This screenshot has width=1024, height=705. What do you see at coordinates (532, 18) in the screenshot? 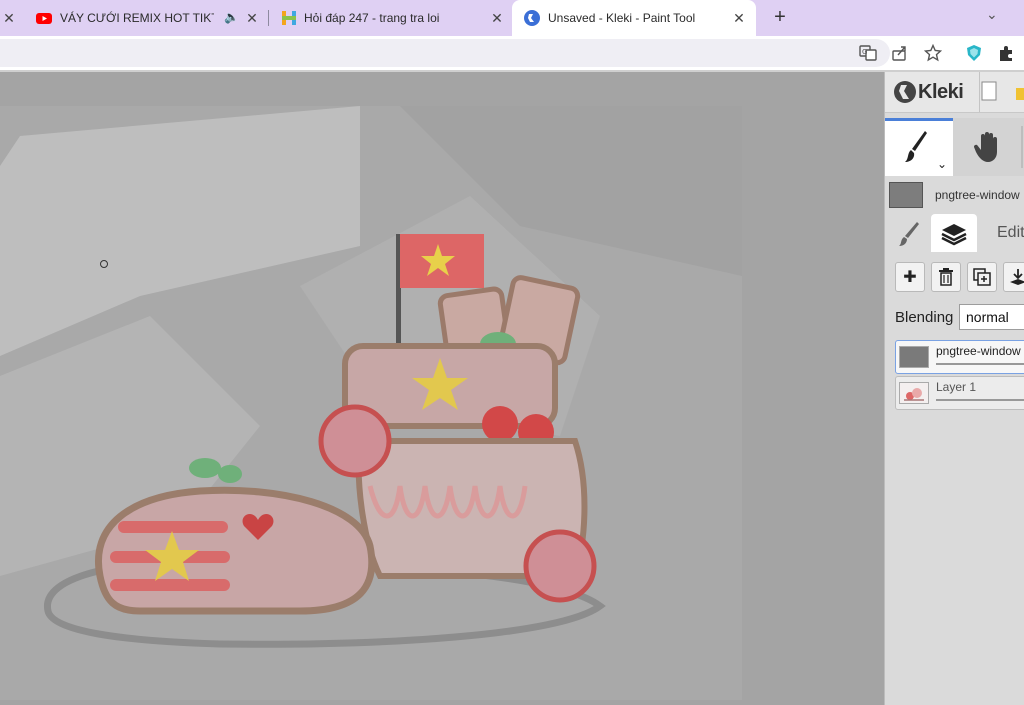
I see `kleki-icon` at bounding box center [532, 18].